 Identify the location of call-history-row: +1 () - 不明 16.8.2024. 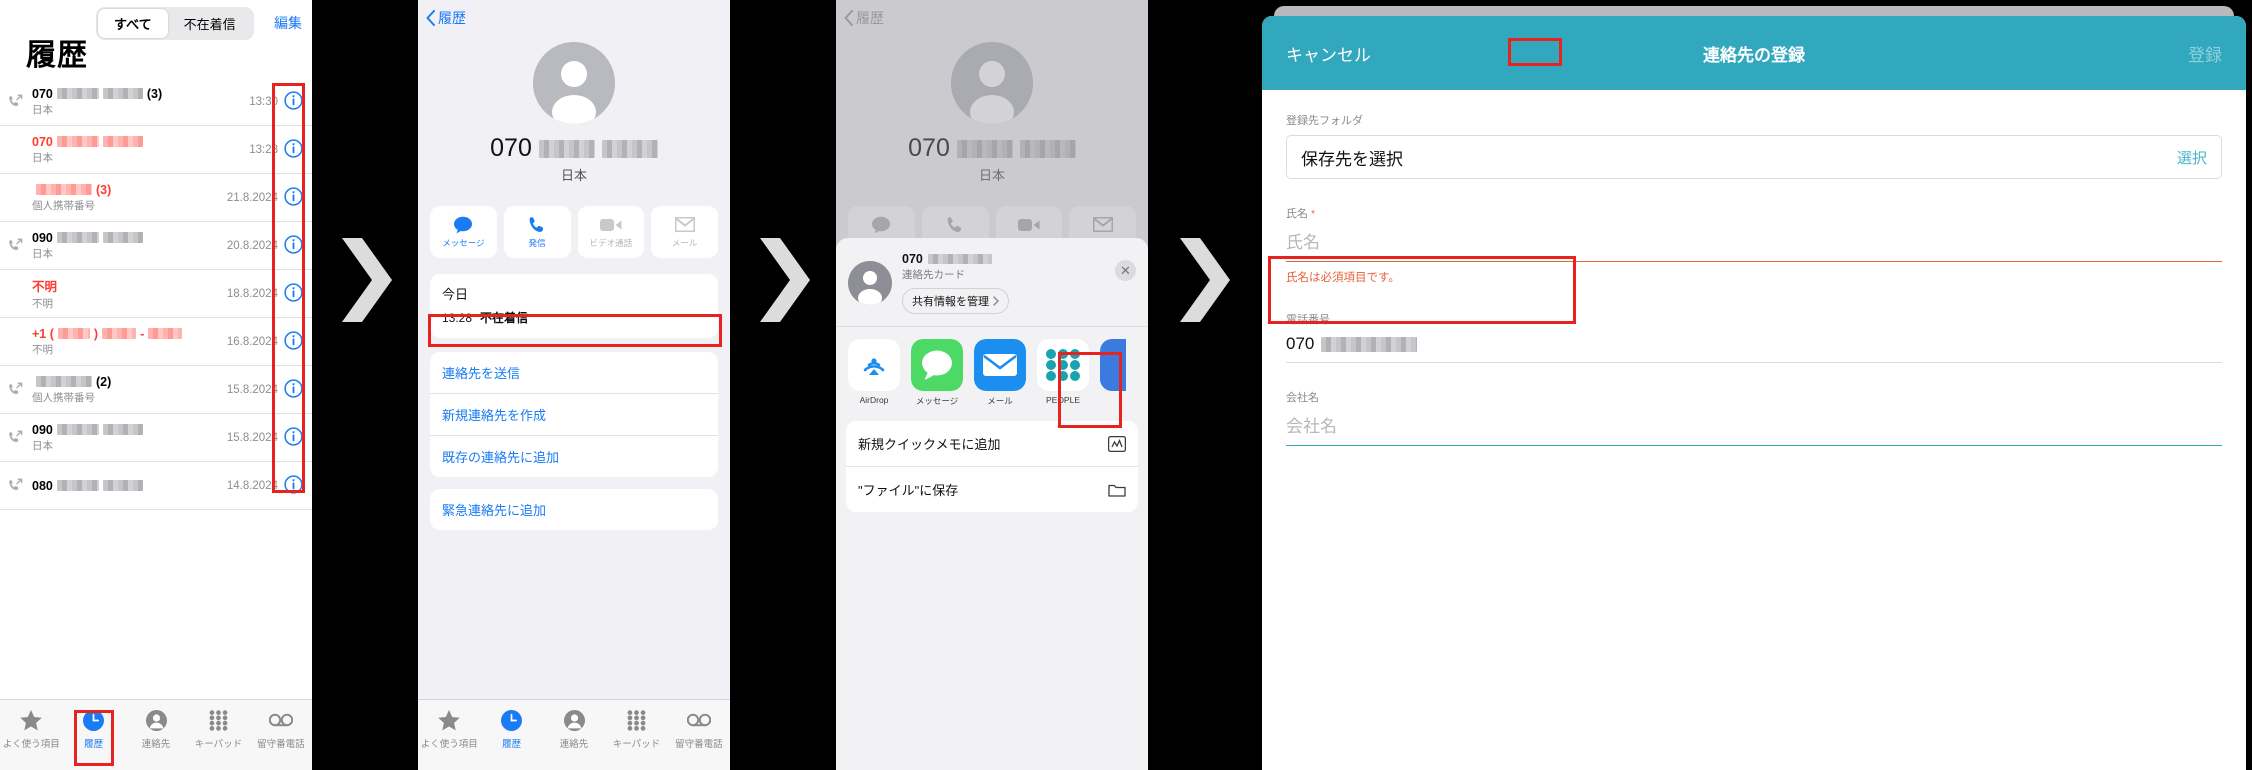
(156, 342).